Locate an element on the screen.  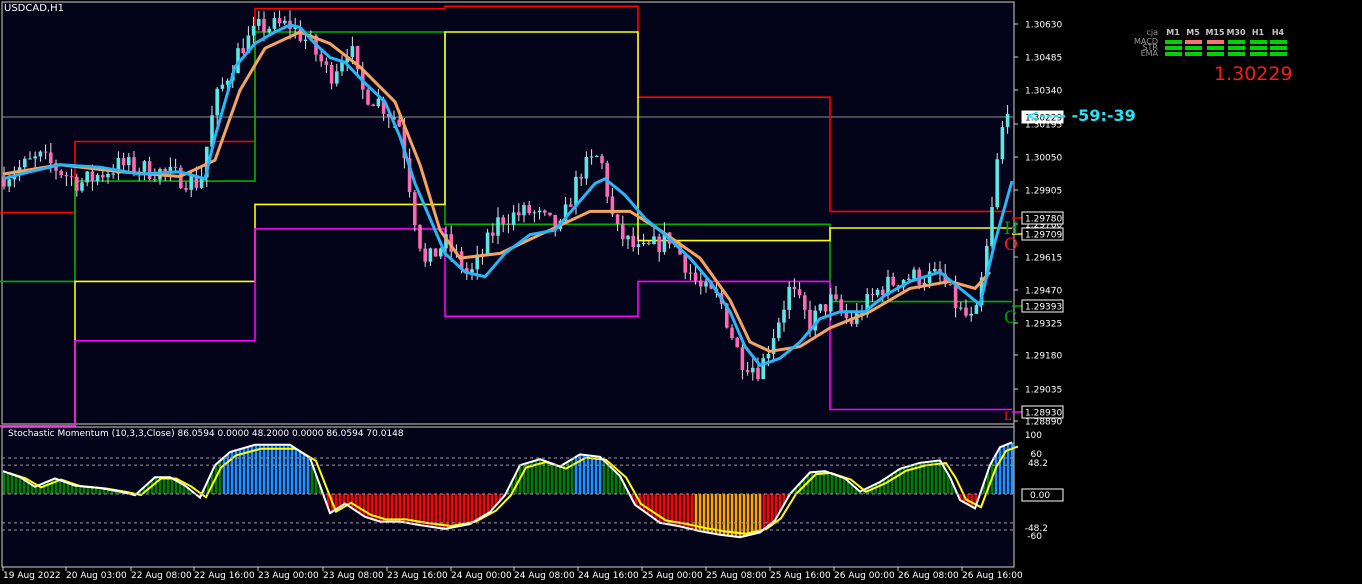
price-box-label: 1.28930 is located at coordinates (1043, 414).